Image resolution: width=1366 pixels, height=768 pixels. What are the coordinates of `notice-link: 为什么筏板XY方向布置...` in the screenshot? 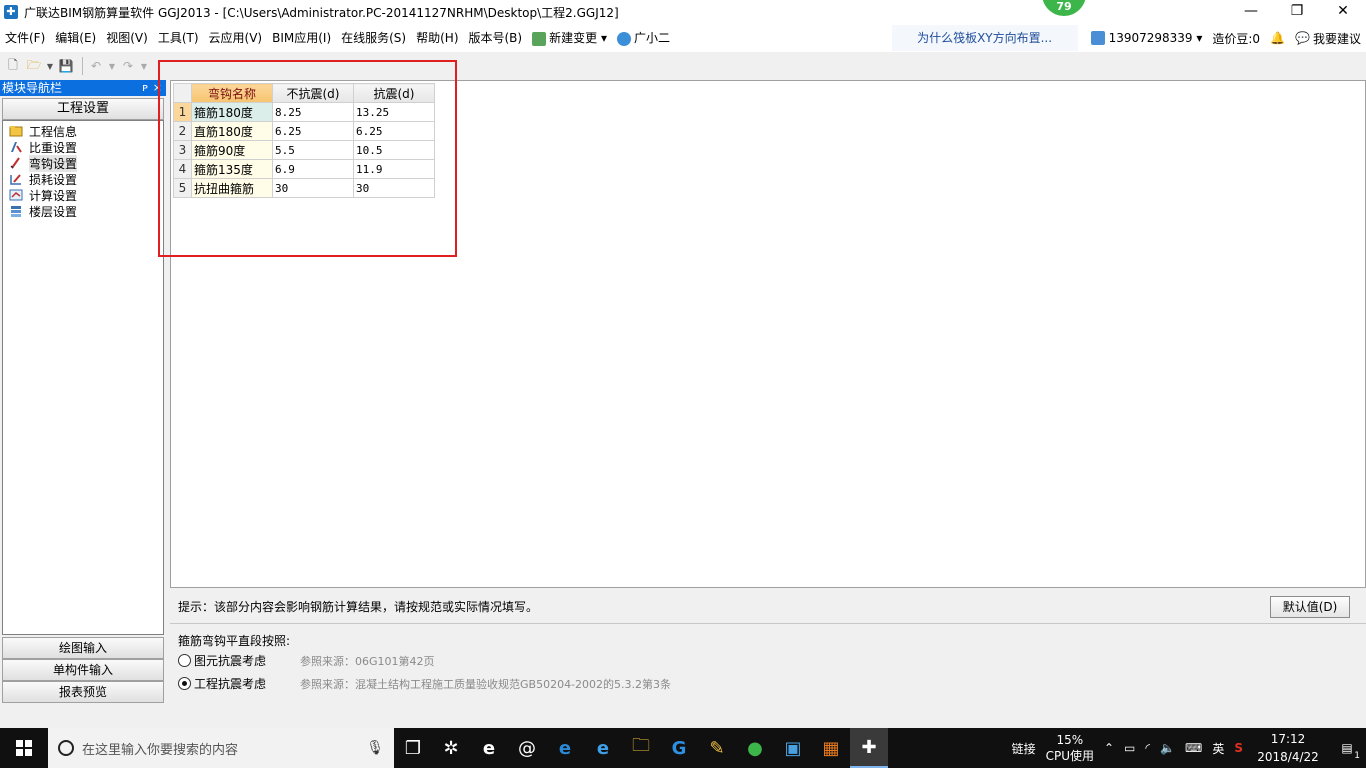 It's located at (984, 38).